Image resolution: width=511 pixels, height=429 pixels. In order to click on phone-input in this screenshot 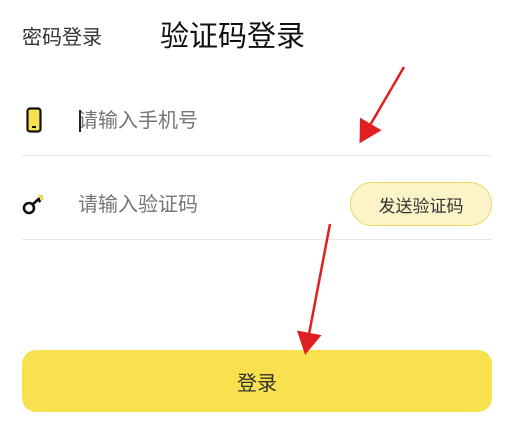, I will do `click(208, 120)`.